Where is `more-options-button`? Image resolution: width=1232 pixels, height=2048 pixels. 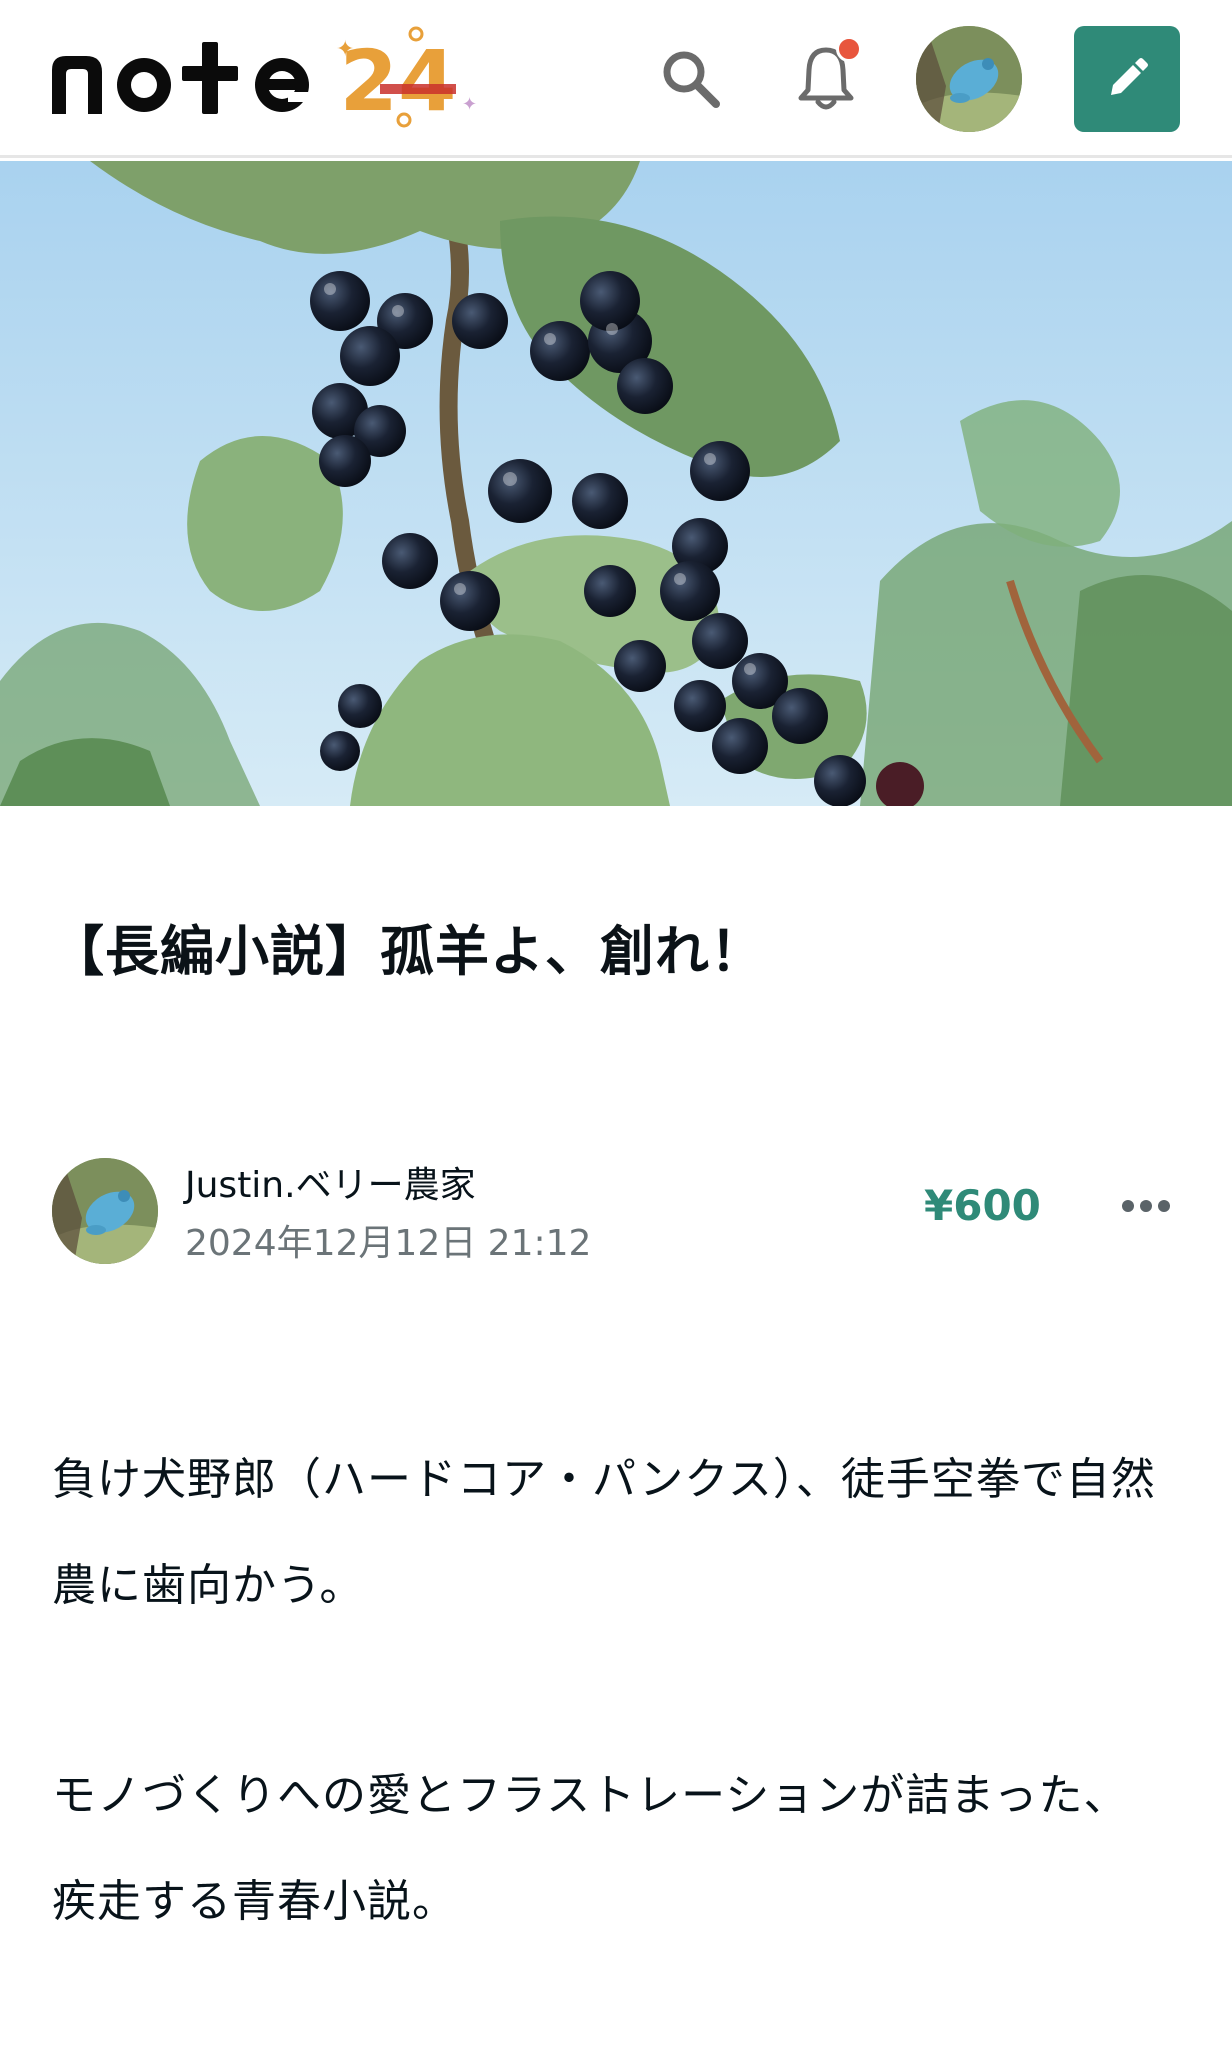
more-options-button is located at coordinates (1146, 1206).